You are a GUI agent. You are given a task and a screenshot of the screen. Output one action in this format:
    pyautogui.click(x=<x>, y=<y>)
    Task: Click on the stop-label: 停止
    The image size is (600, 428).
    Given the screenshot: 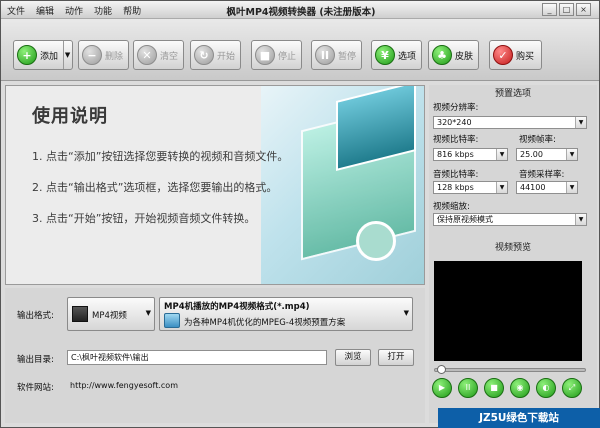 What is the action you would take?
    pyautogui.click(x=287, y=56)
    